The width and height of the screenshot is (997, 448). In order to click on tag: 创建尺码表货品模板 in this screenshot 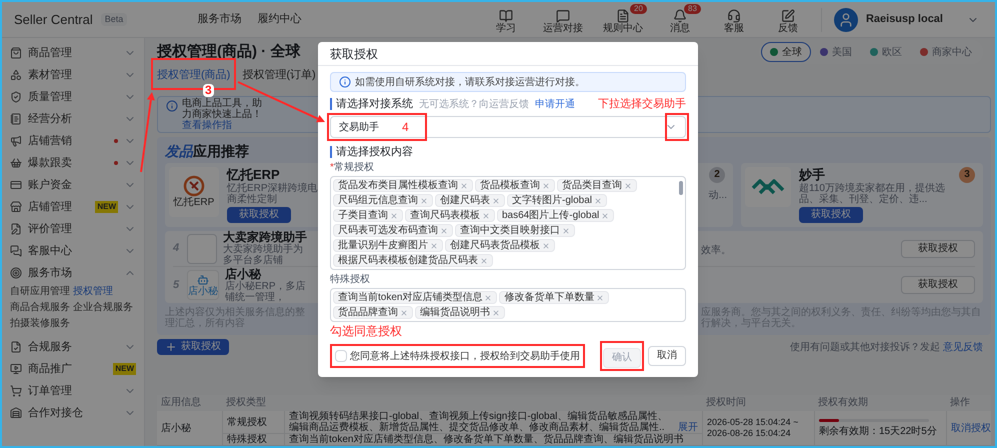, I will do `click(500, 245)`.